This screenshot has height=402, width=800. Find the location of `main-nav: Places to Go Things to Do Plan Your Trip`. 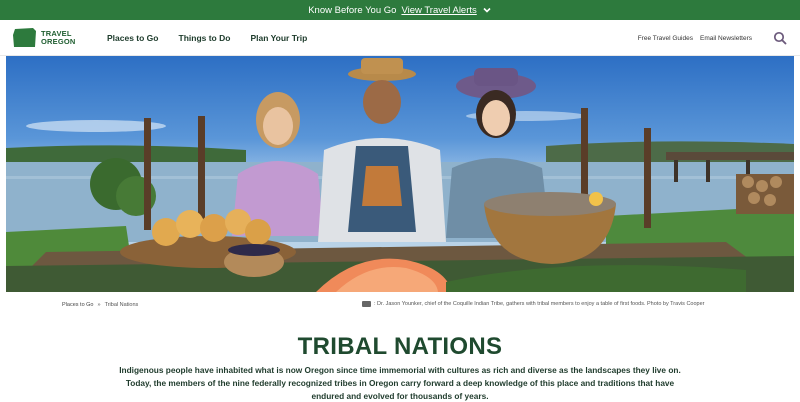

main-nav: Places to Go Things to Do Plan Your Trip is located at coordinates (207, 38).